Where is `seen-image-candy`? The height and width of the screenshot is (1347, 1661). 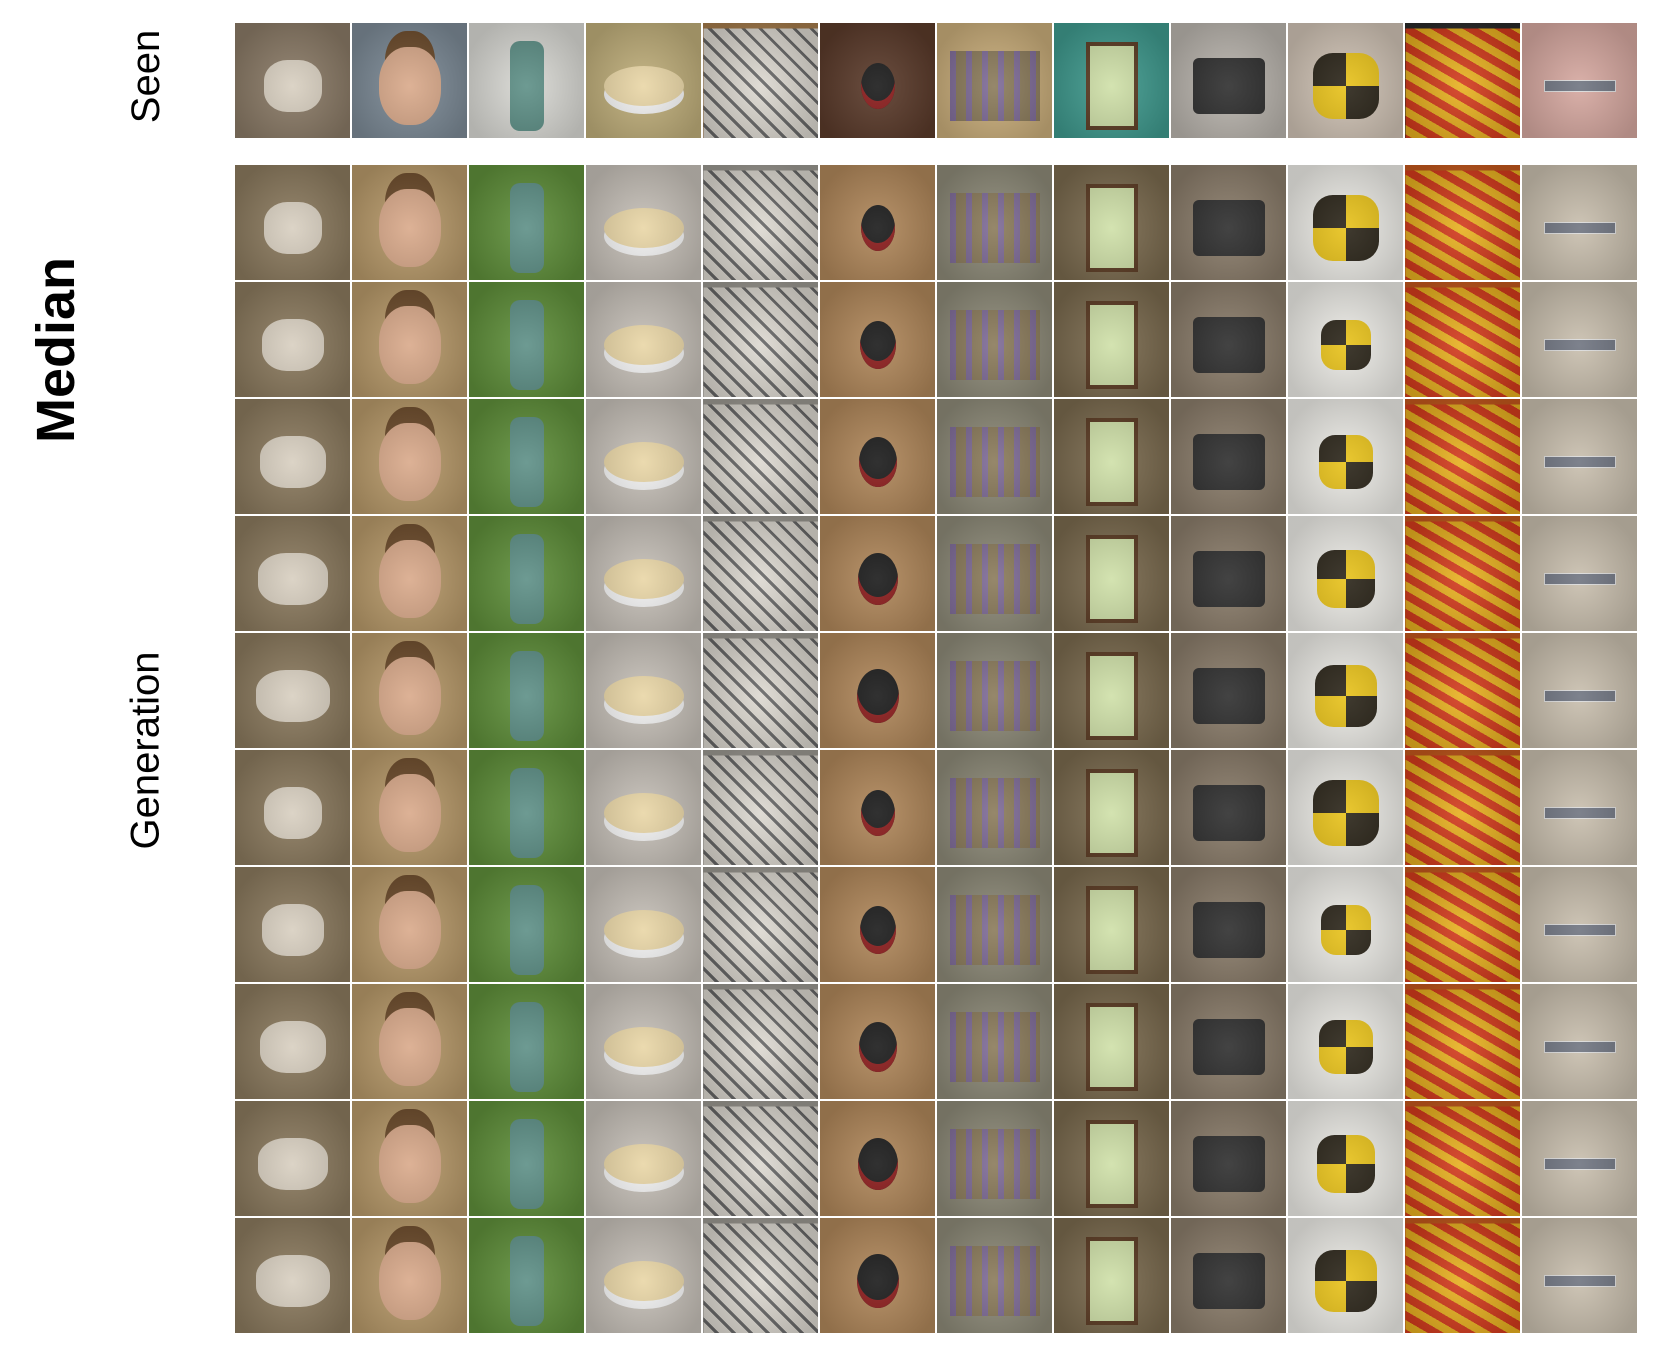 seen-image-candy is located at coordinates (1462, 80).